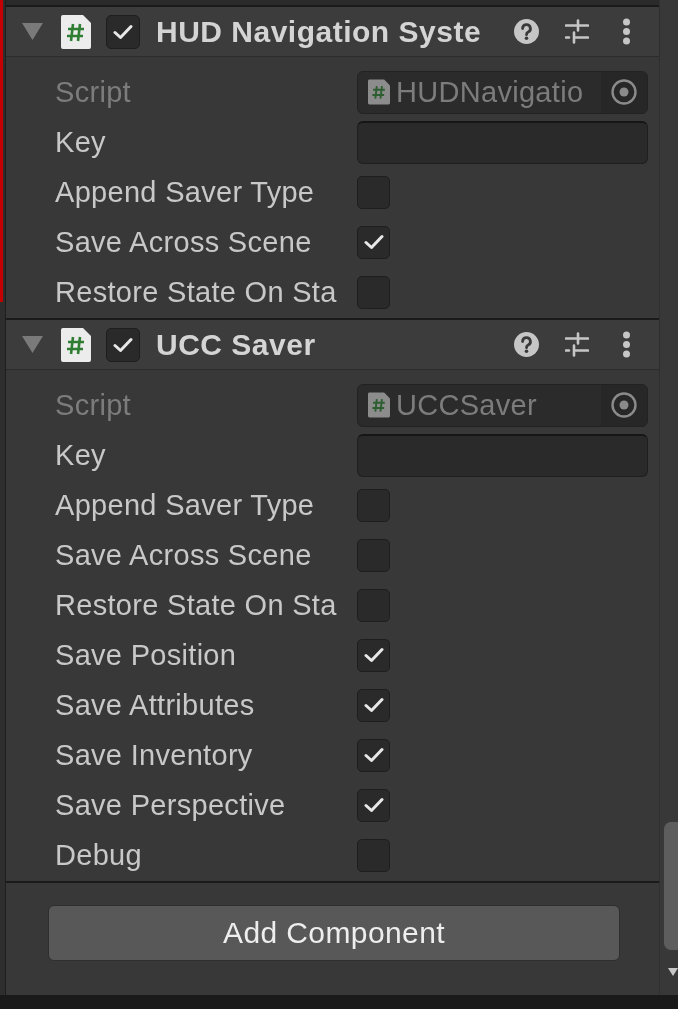 Image resolution: width=678 pixels, height=1009 pixels. What do you see at coordinates (490, 92) in the screenshot?
I see `object-field-value: HUDNavigatio` at bounding box center [490, 92].